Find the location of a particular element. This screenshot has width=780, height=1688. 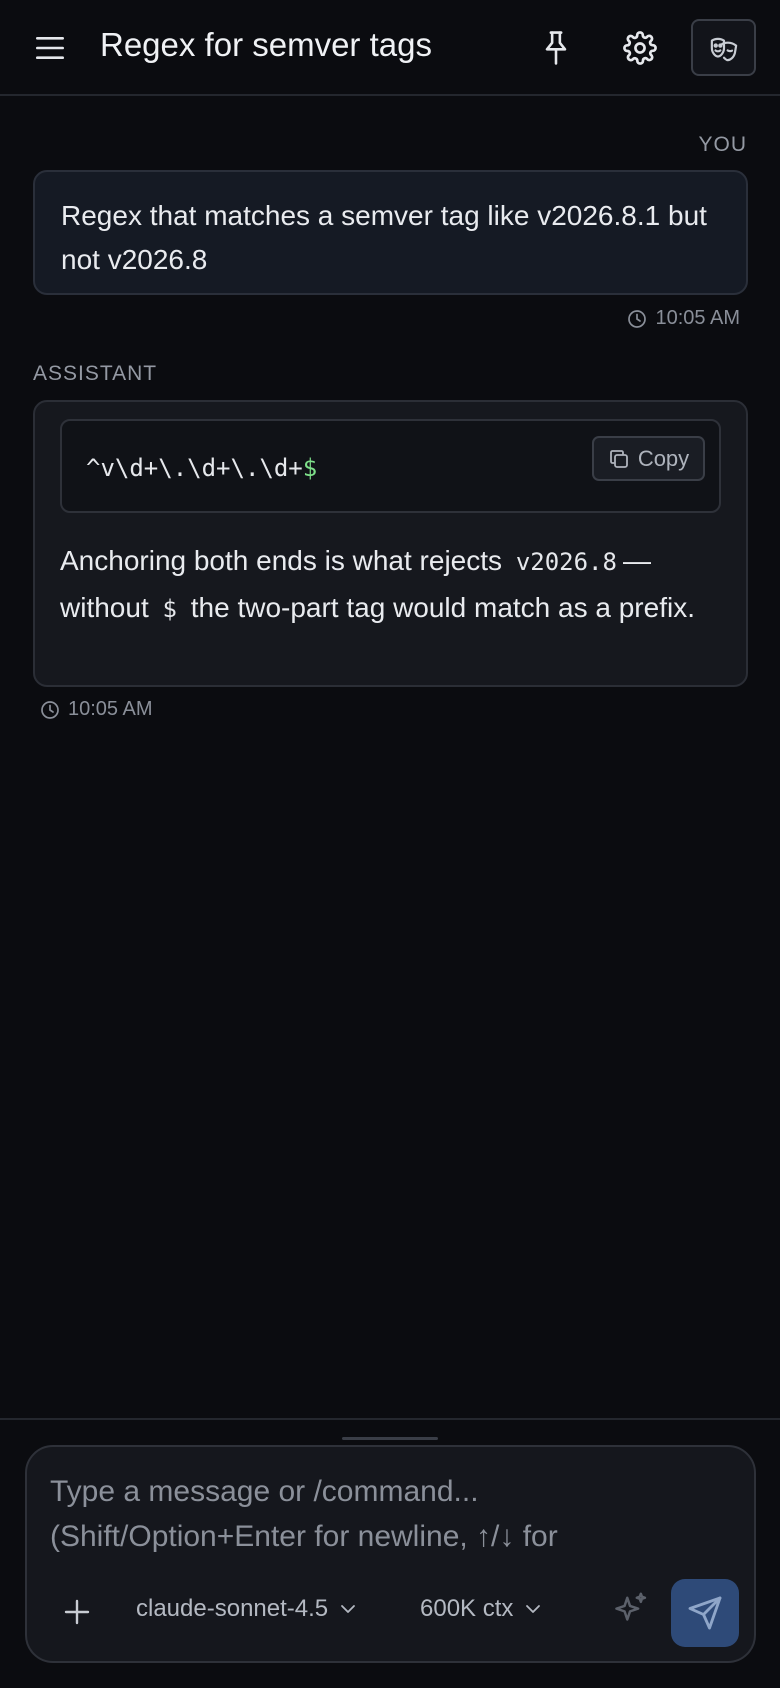

menu-icon is located at coordinates (50, 48).